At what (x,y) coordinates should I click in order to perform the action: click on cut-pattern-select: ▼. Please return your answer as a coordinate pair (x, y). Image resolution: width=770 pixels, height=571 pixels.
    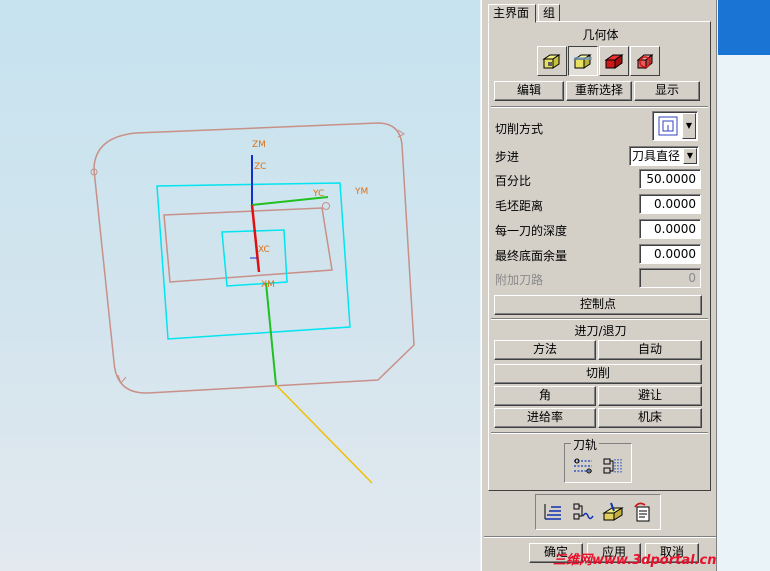
    Looking at the image, I should click on (675, 126).